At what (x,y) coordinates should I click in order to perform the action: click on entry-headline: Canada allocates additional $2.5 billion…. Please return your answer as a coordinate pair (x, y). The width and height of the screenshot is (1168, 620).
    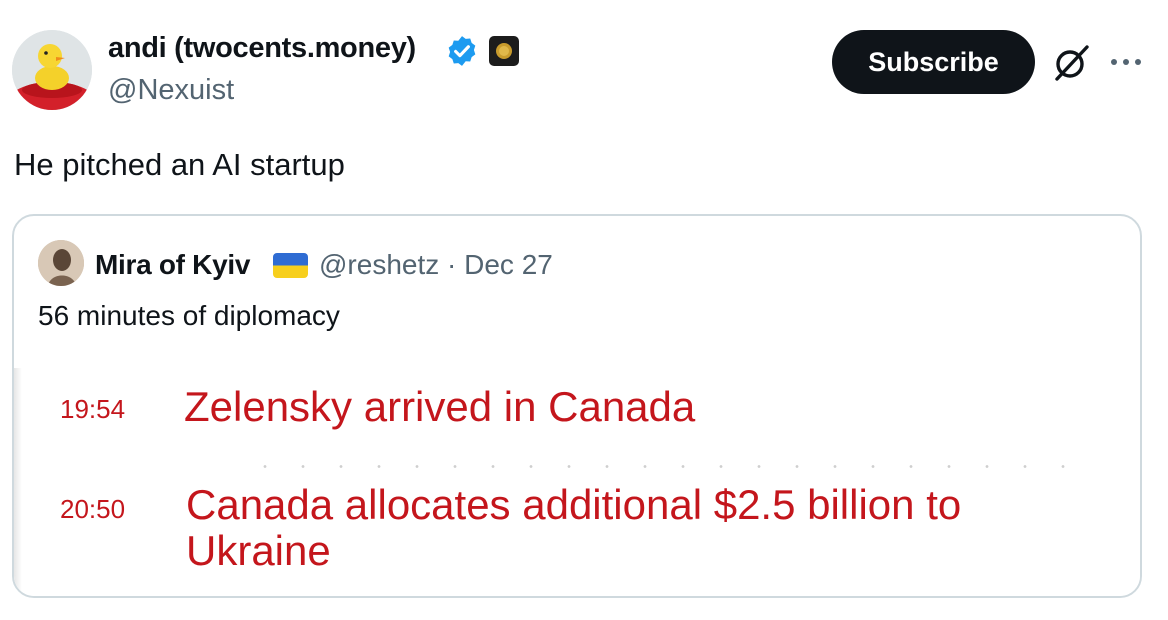
    Looking at the image, I should click on (574, 527).